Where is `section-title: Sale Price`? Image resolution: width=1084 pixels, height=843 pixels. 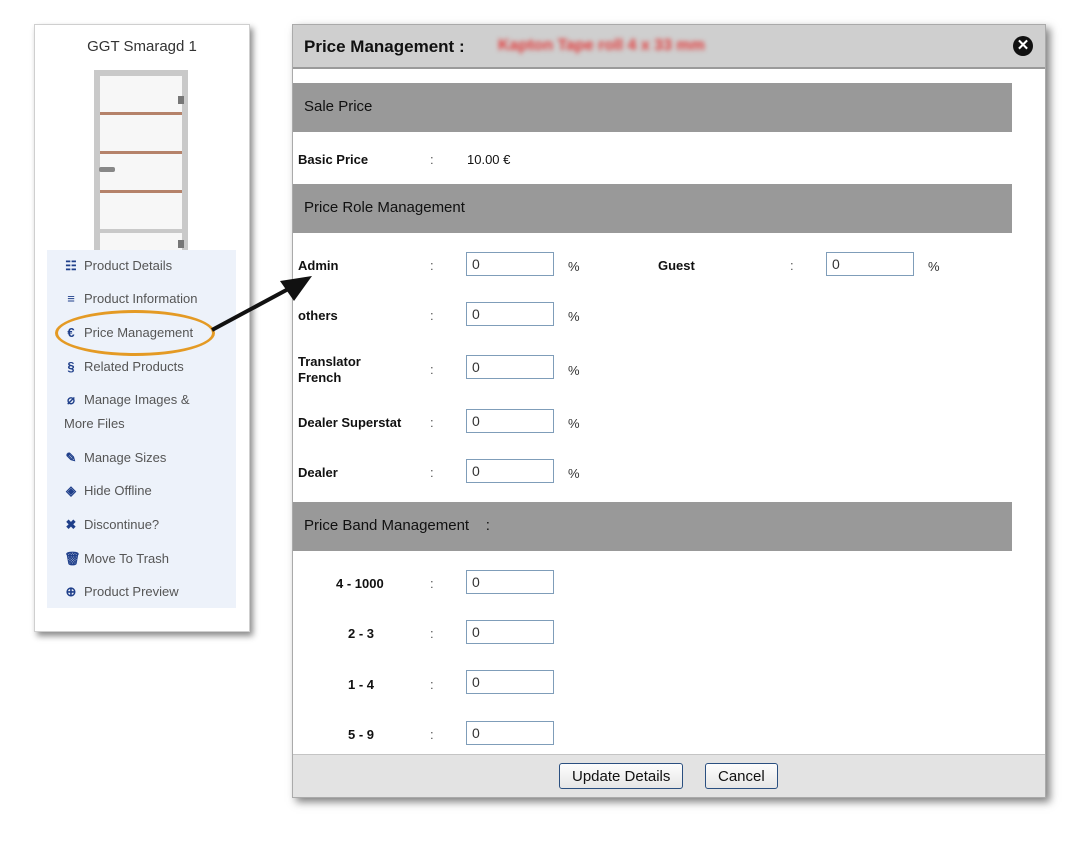
section-title: Sale Price is located at coordinates (338, 106).